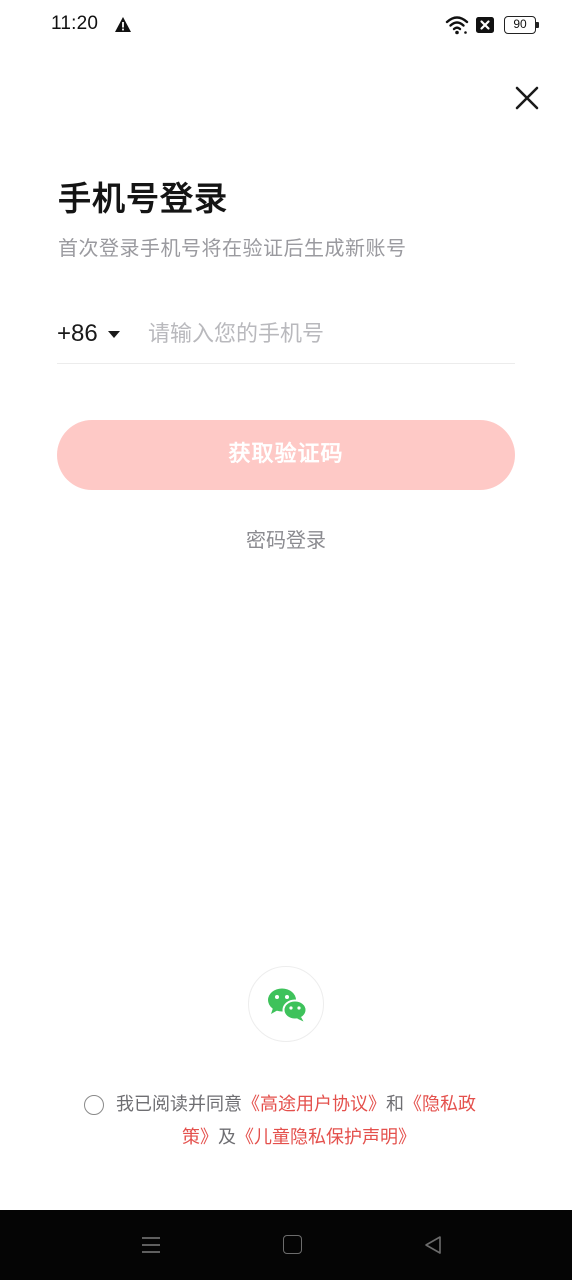  What do you see at coordinates (457, 25) in the screenshot?
I see `wifi-icon` at bounding box center [457, 25].